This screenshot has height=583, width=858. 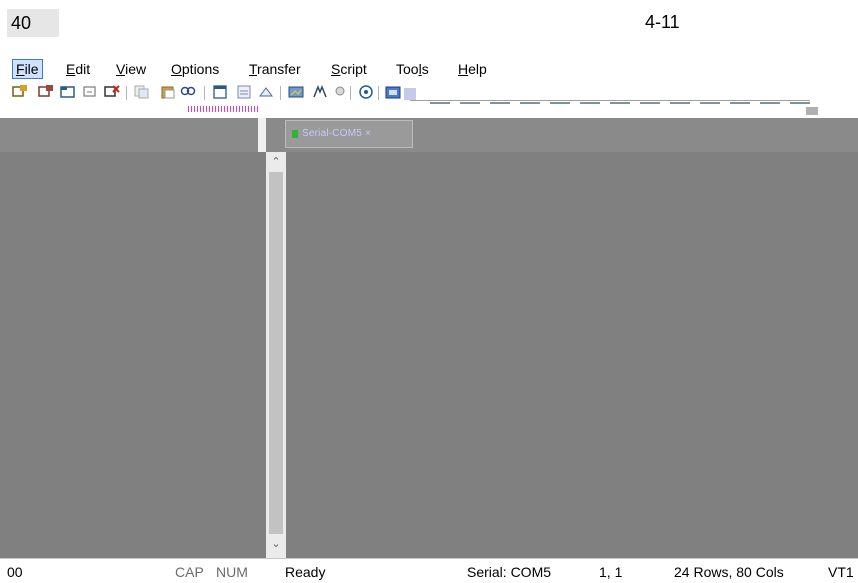 What do you see at coordinates (412, 69) in the screenshot?
I see `menu-tools: Tools` at bounding box center [412, 69].